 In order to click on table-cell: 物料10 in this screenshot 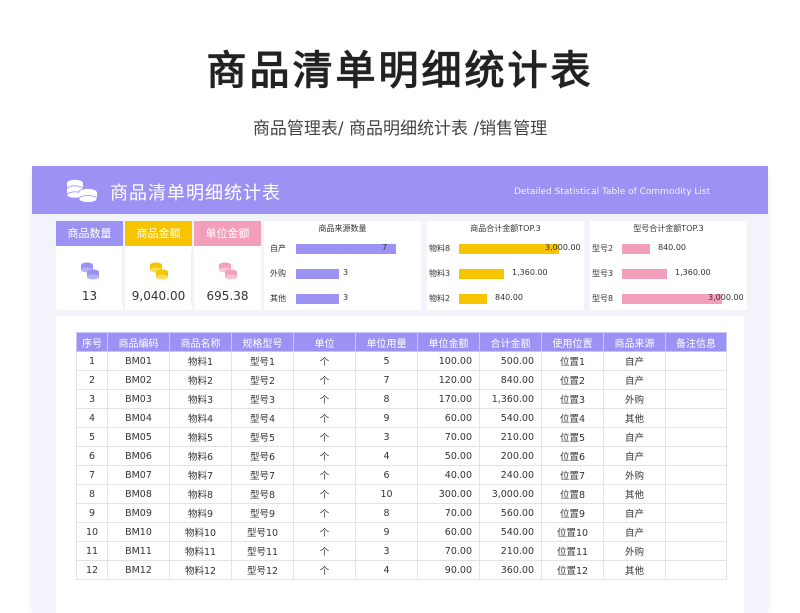, I will do `click(200, 532)`.